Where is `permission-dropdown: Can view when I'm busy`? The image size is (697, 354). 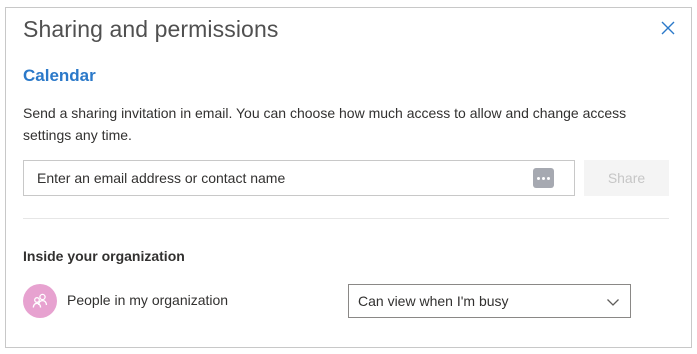
permission-dropdown: Can view when I'm busy is located at coordinates (489, 301).